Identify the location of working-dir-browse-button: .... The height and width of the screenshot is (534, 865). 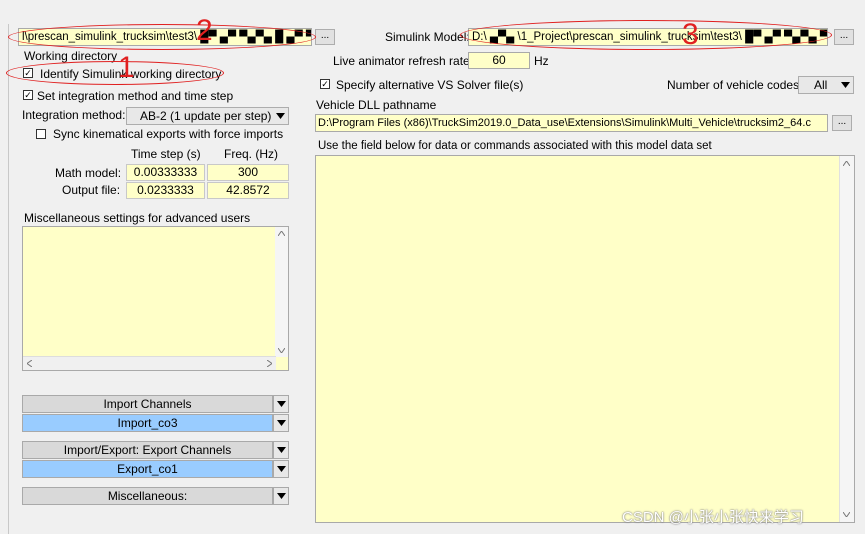
(325, 37).